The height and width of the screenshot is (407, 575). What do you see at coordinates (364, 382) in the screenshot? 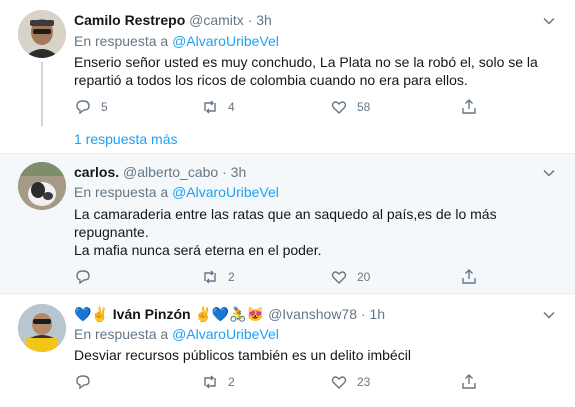
I see `like-count: 23` at bounding box center [364, 382].